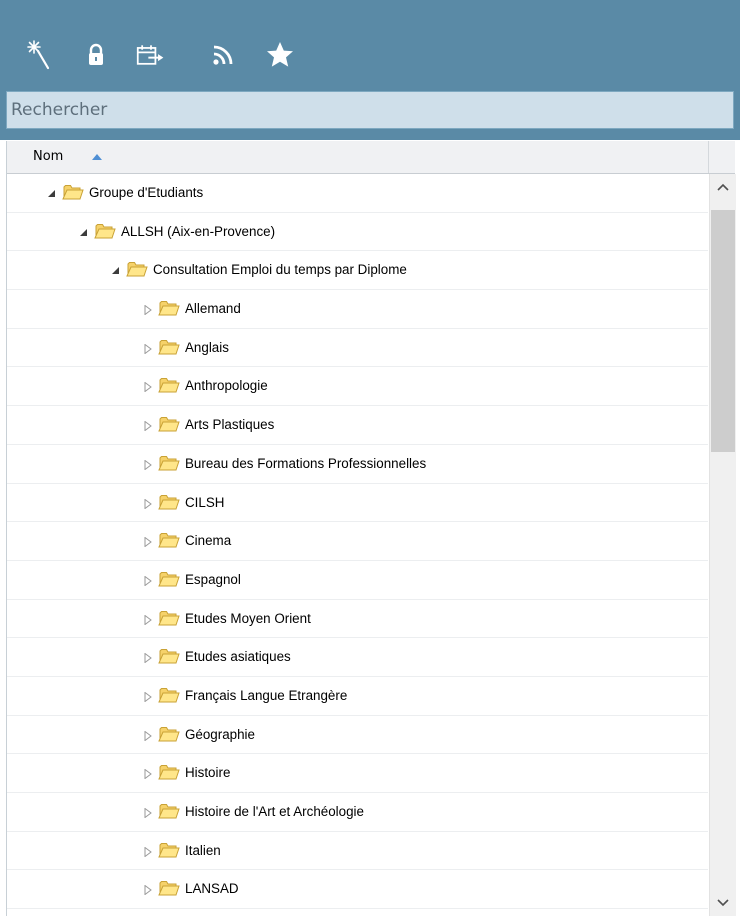 The image size is (740, 916). What do you see at coordinates (357, 348) in the screenshot?
I see `tree-row: Anglais` at bounding box center [357, 348].